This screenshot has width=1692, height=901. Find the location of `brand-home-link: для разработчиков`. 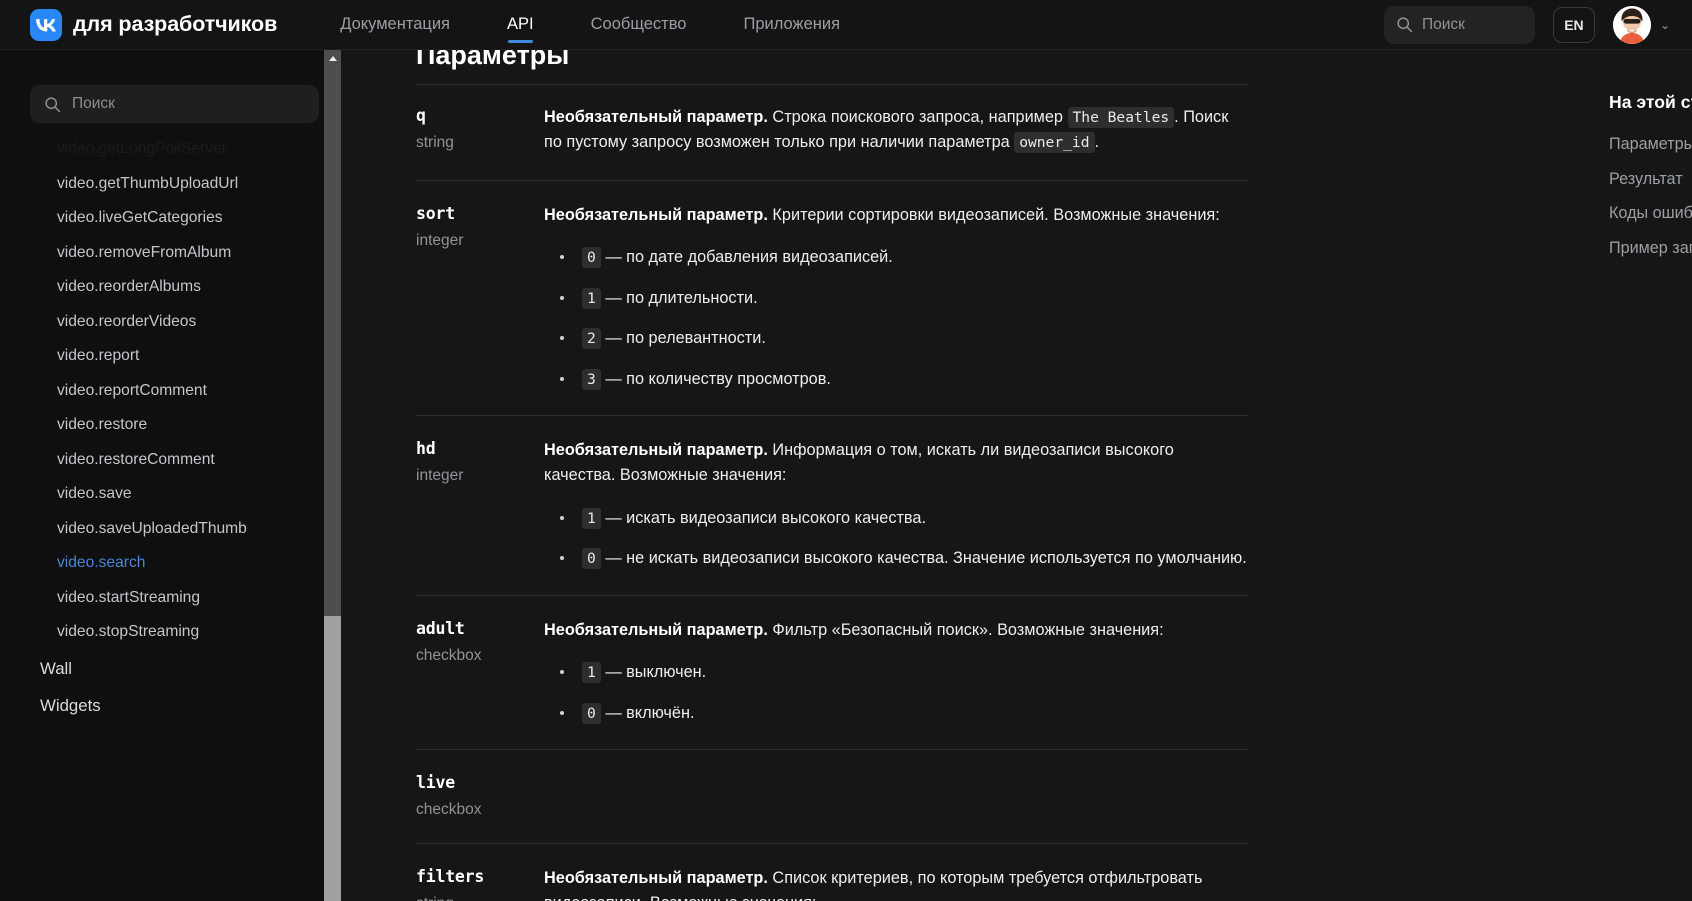

brand-home-link: для разработчиков is located at coordinates (154, 24).